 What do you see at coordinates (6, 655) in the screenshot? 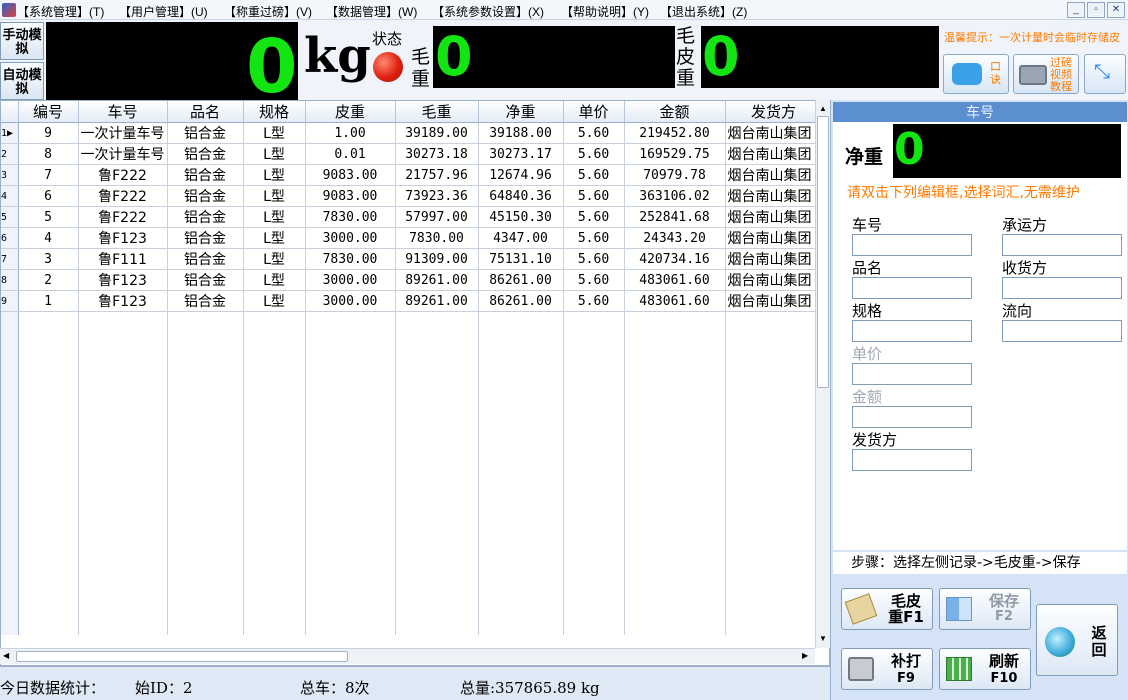
I see `scroll-left-icon: ◀` at bounding box center [6, 655].